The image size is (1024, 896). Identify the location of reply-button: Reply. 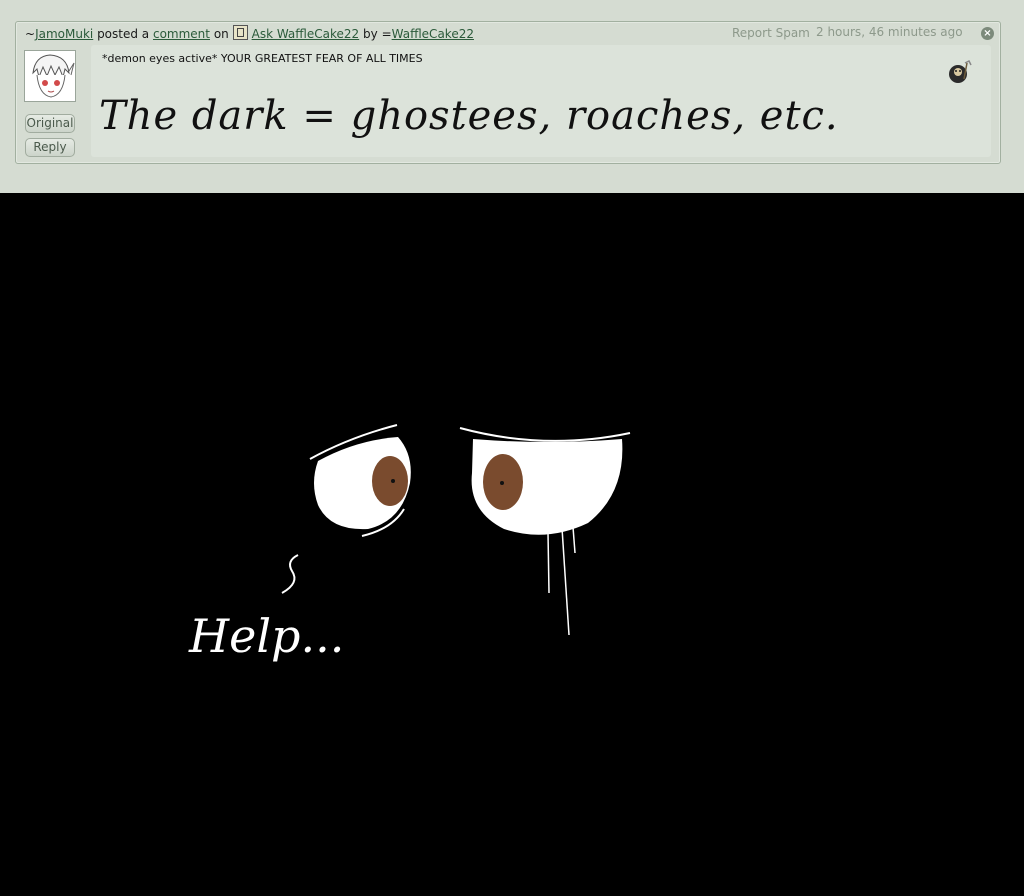
(50, 147).